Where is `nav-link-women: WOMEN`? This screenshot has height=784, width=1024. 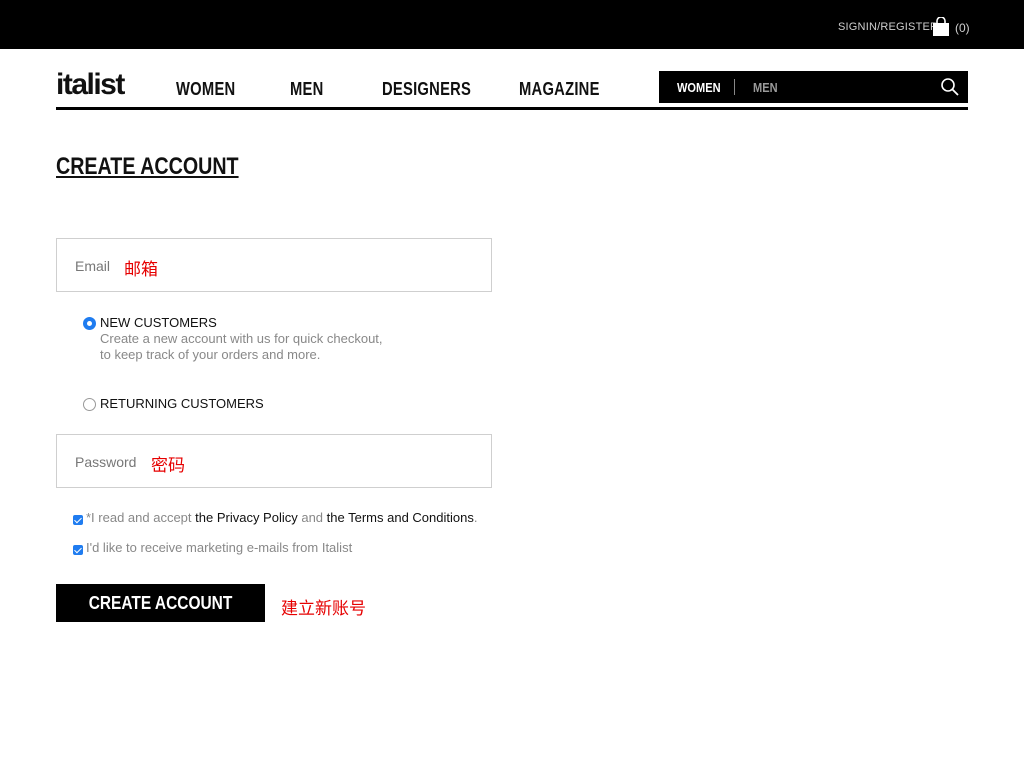 nav-link-women: WOMEN is located at coordinates (205, 89).